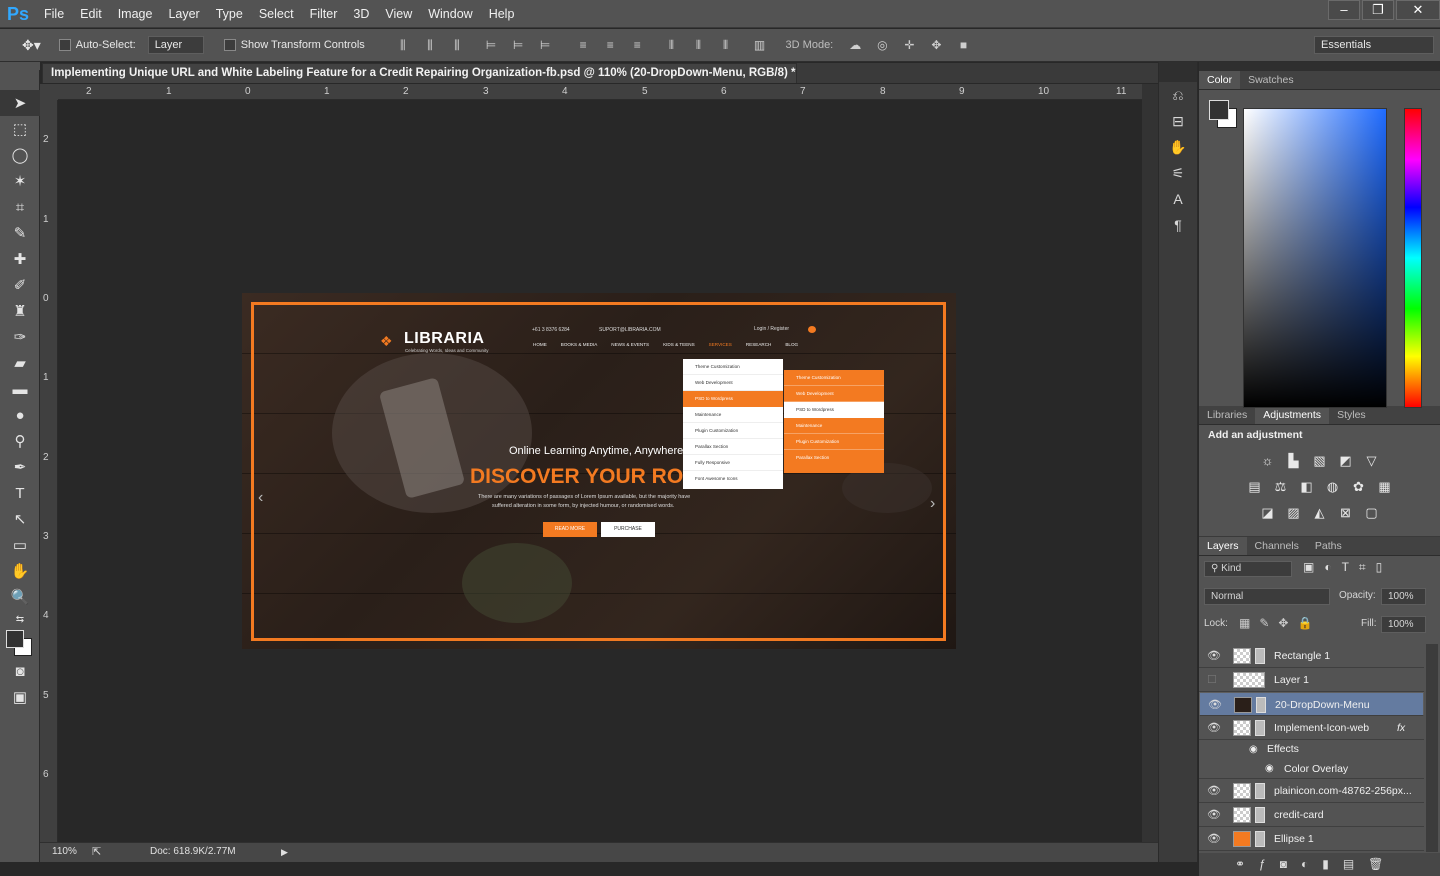  I want to click on move-tool-icon: ➤, so click(20, 103).